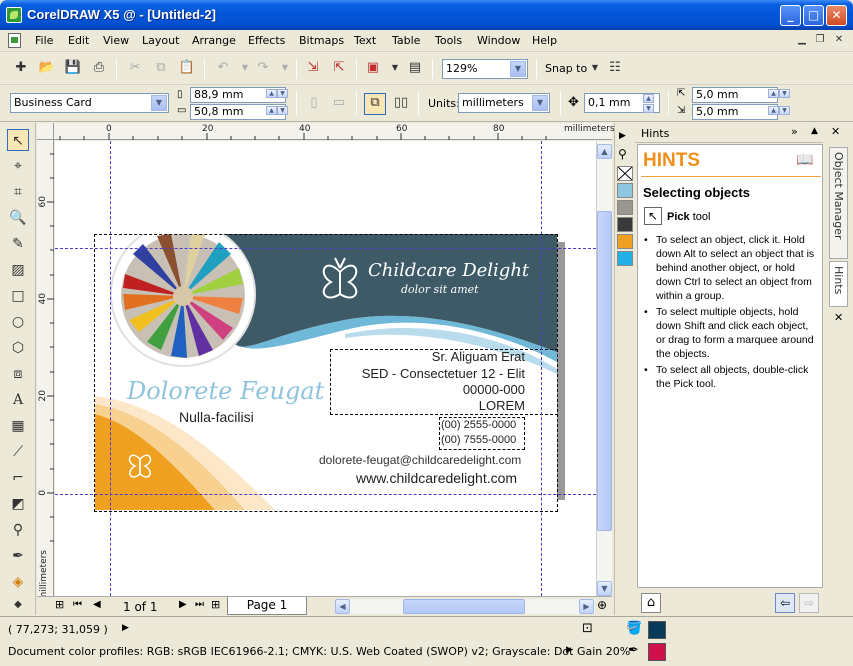  What do you see at coordinates (245, 68) in the screenshot?
I see `undo-dropdown-icon: ▼` at bounding box center [245, 68].